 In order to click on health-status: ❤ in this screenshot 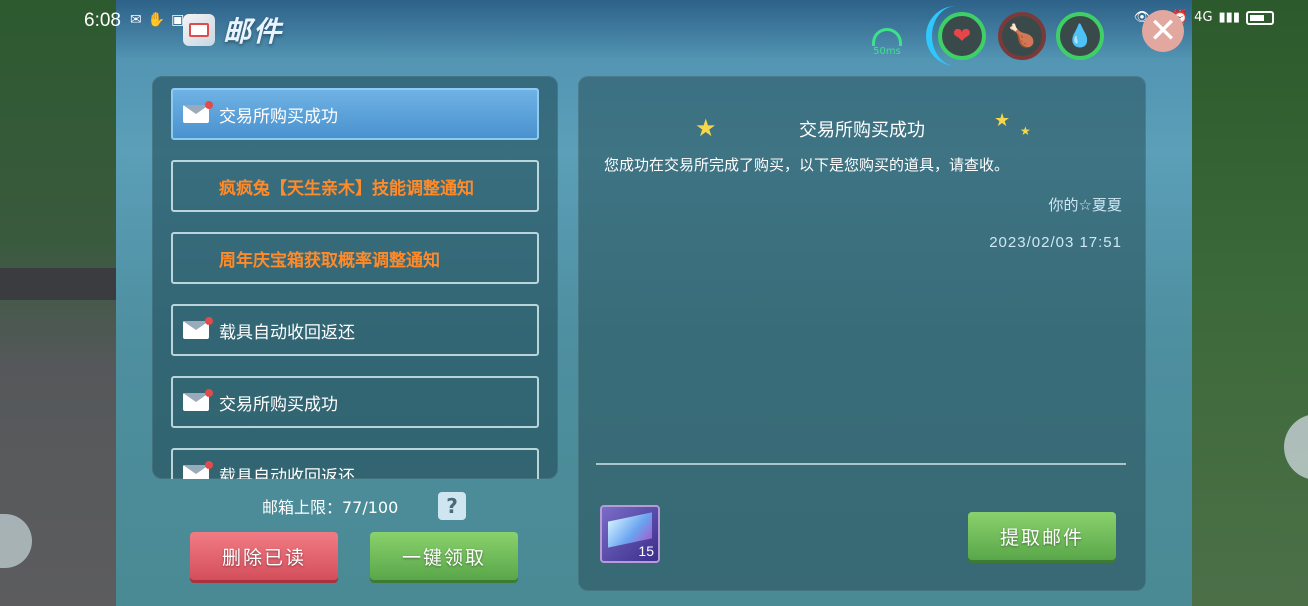, I will do `click(962, 36)`.